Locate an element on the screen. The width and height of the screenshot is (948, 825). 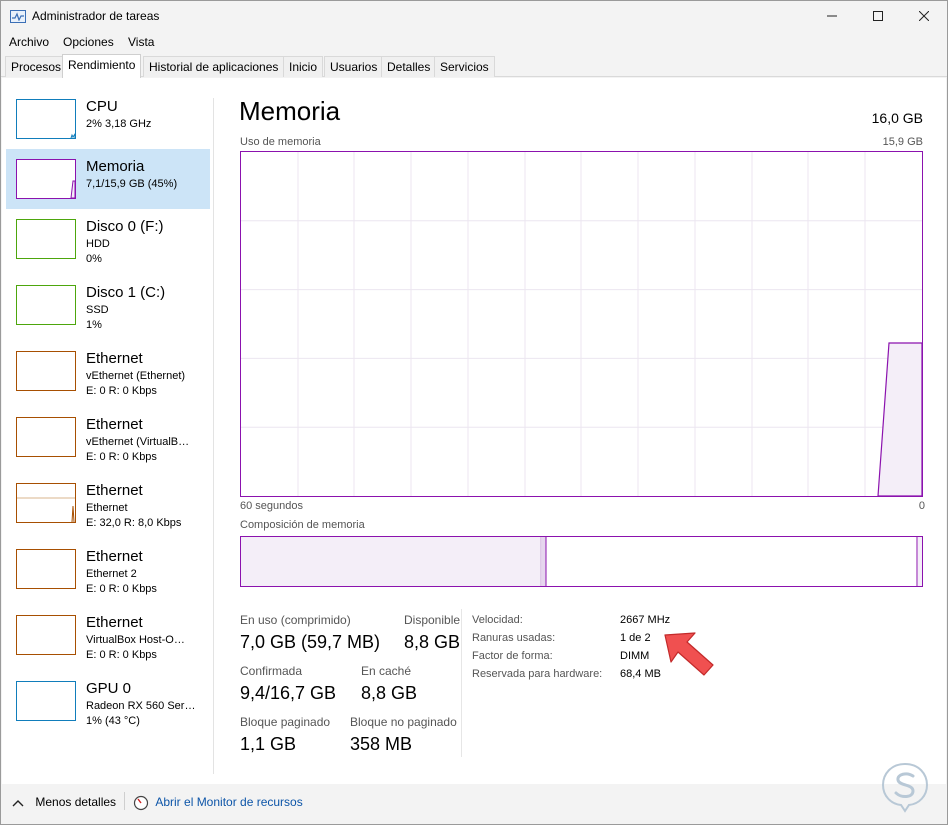
tab-rendimiento: Rendimiento is located at coordinates (102, 66).